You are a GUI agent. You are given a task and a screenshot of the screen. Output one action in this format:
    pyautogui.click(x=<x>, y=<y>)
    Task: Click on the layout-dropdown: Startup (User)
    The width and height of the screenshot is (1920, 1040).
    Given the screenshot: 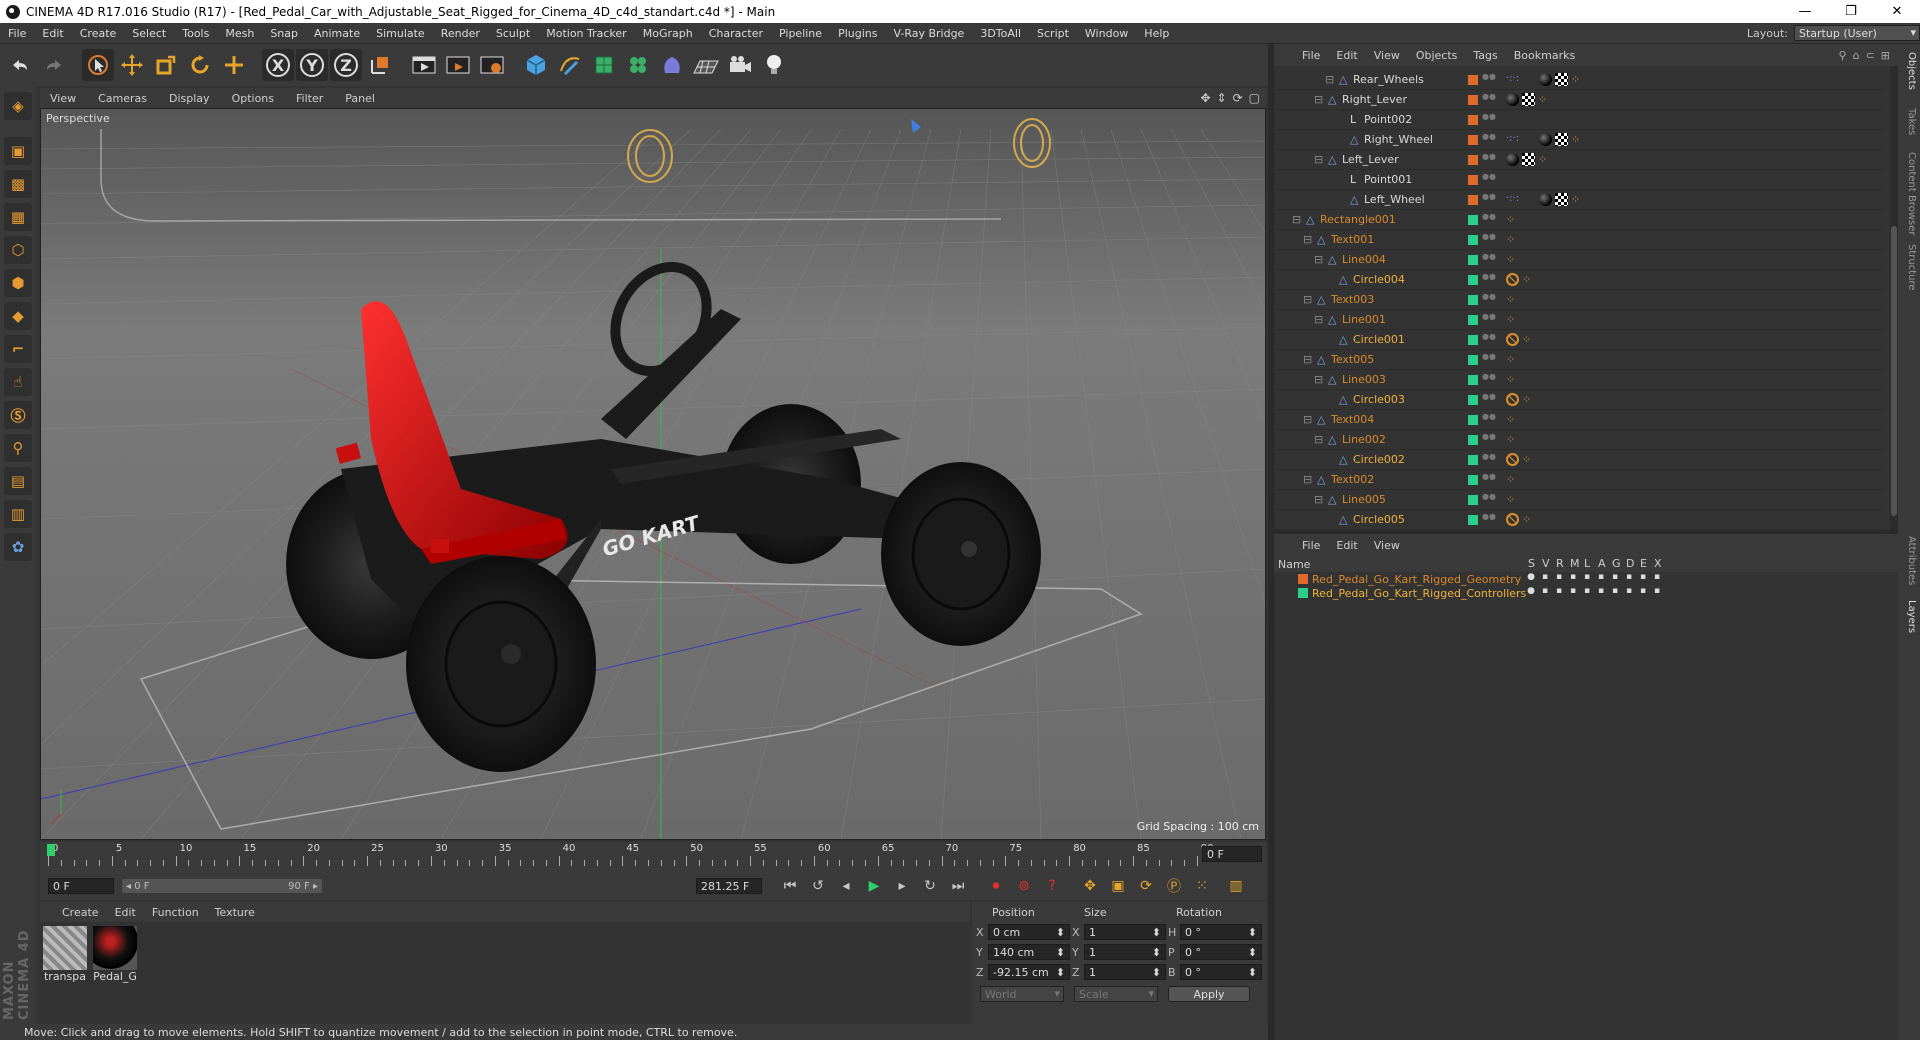 What is the action you would take?
    pyautogui.click(x=1857, y=33)
    